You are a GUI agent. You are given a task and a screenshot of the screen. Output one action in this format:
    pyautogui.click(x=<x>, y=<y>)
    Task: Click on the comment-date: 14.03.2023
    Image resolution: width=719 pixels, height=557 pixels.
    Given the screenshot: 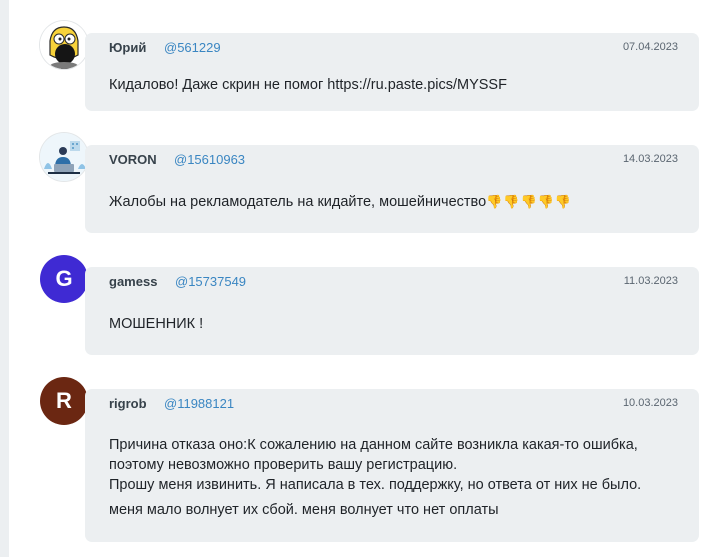 What is the action you would take?
    pyautogui.click(x=650, y=159)
    